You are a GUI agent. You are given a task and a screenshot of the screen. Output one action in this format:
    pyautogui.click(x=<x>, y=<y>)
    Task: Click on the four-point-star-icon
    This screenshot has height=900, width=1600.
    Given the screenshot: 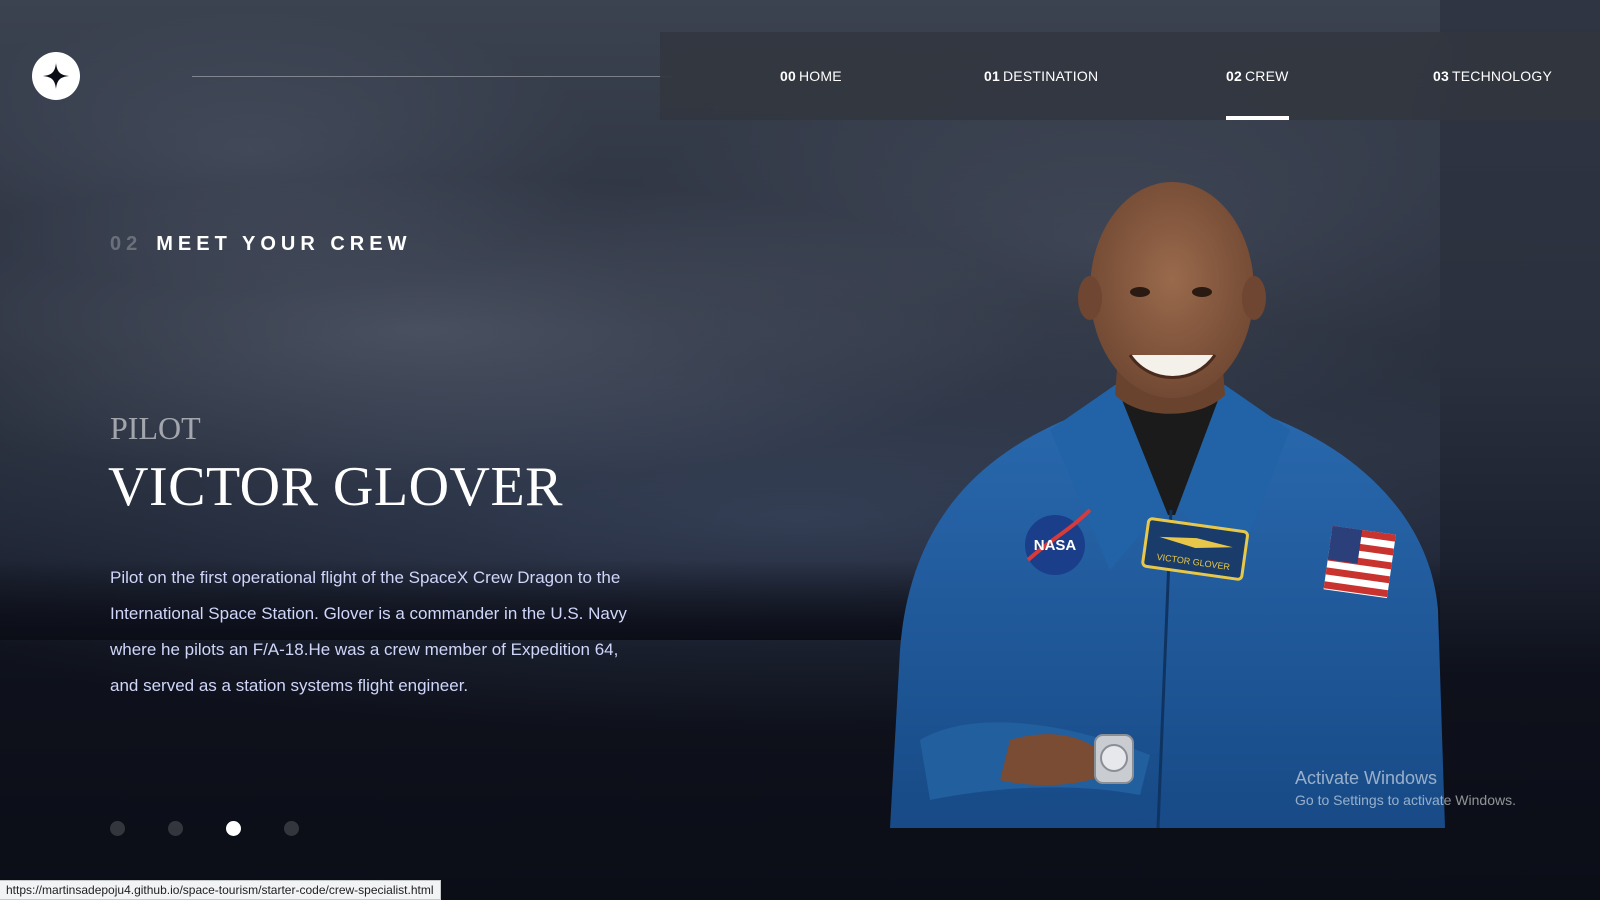 What is the action you would take?
    pyautogui.click(x=56, y=76)
    